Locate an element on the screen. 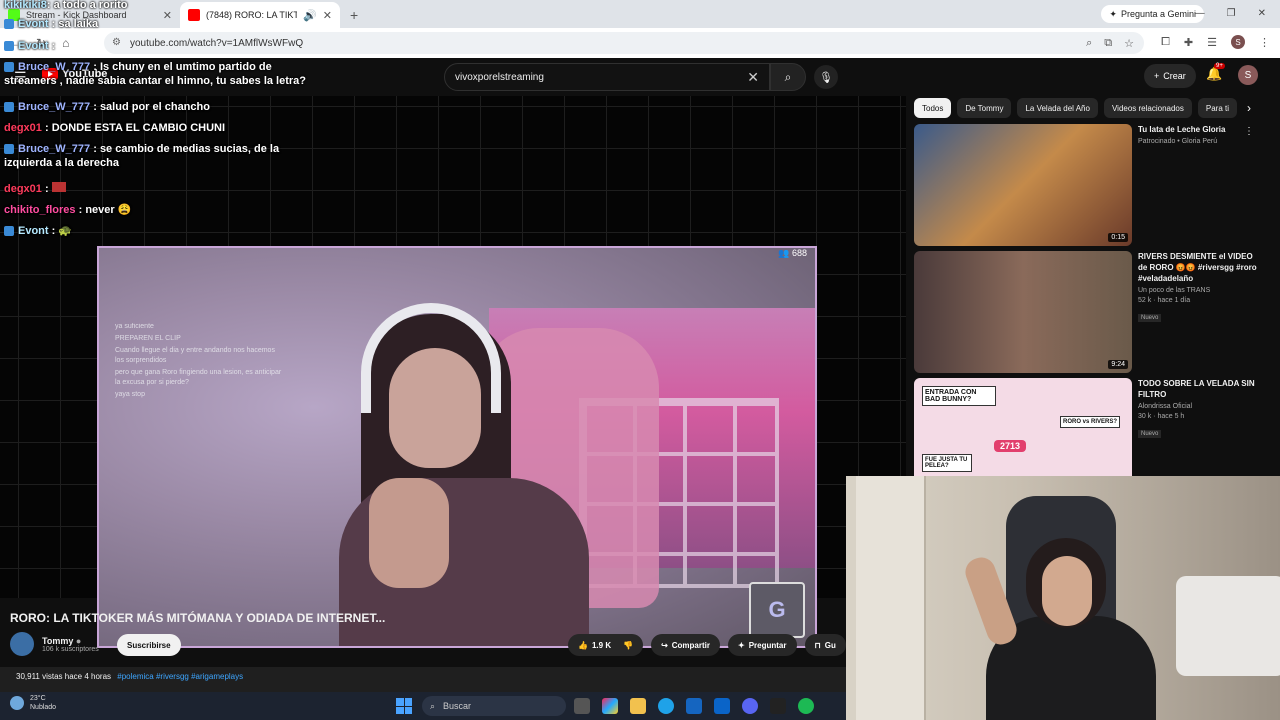 Image resolution: width=1280 pixels, height=720 pixels. spotify-icon is located at coordinates (806, 706).